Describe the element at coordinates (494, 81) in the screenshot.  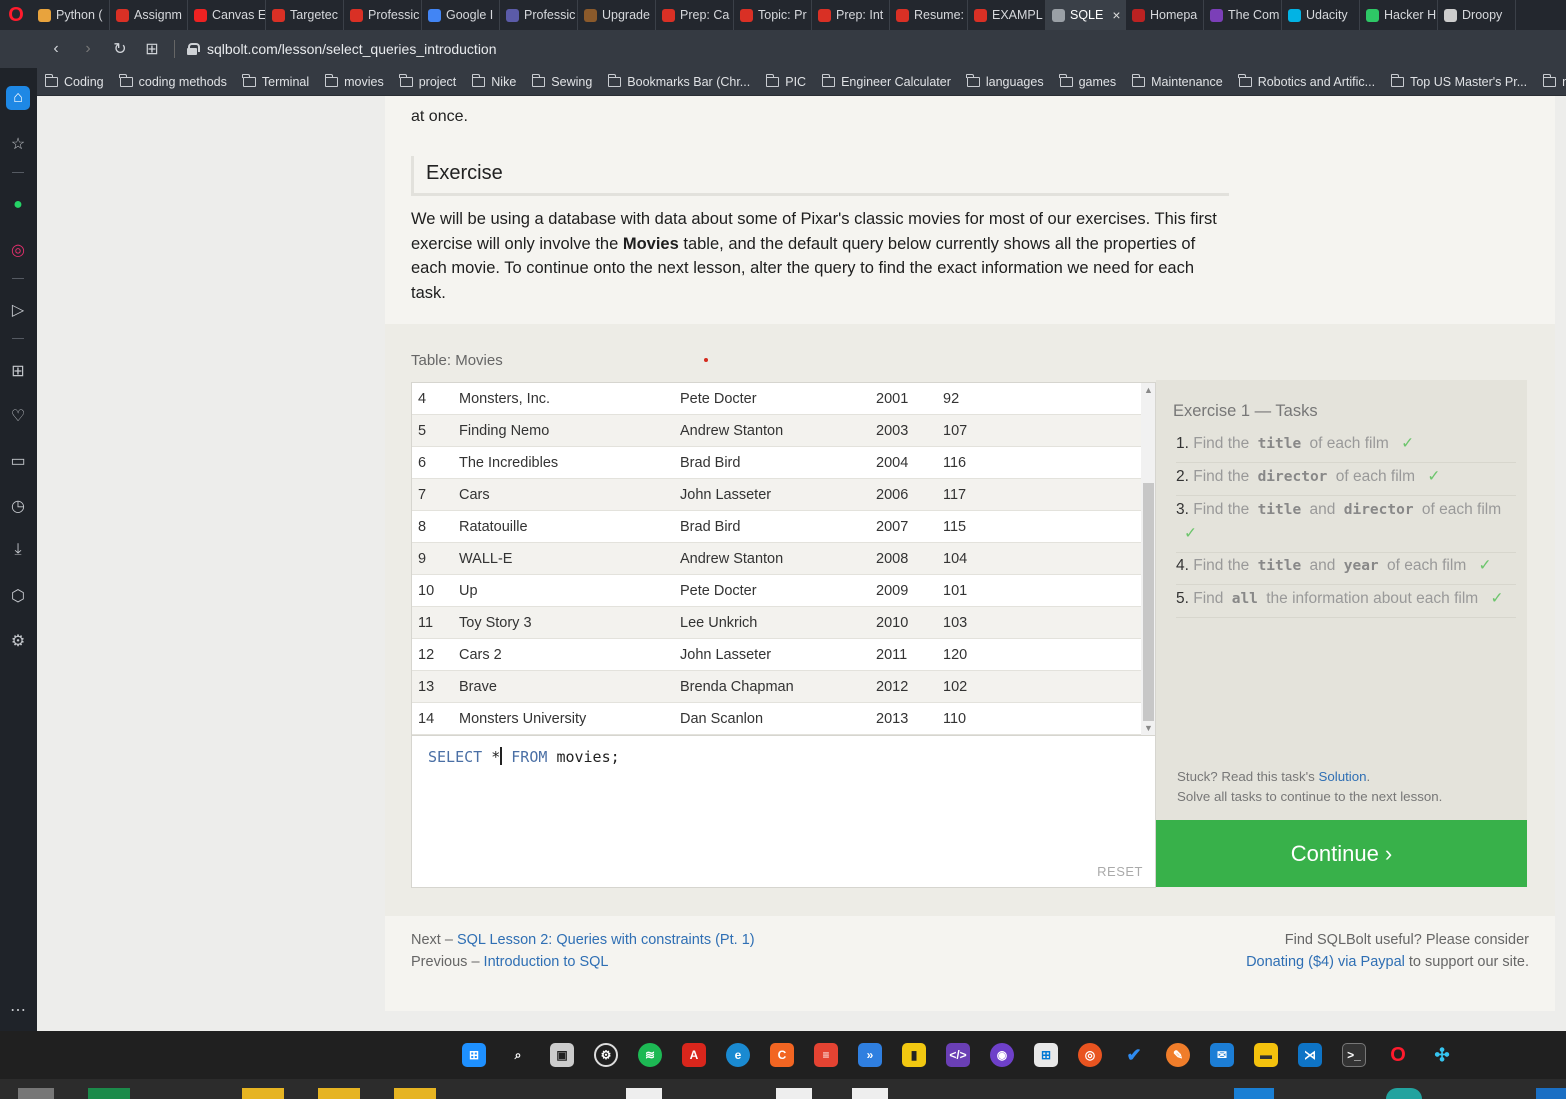
I see `bookmark-item: Nike` at that location.